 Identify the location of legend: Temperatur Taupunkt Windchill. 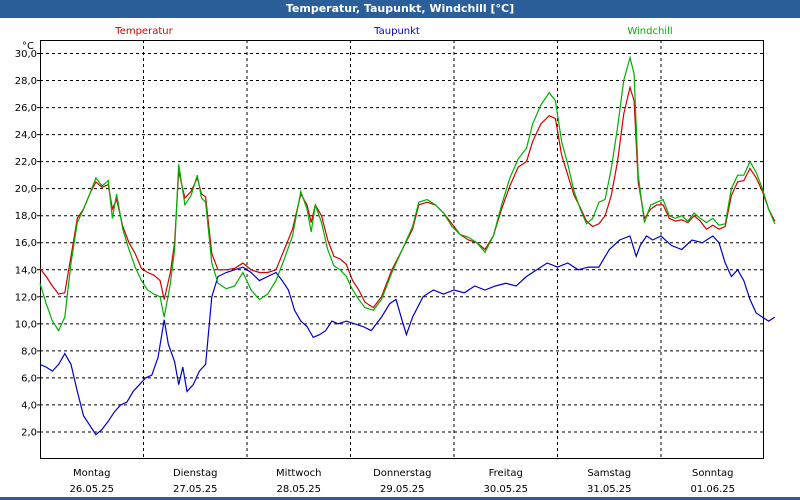
(393, 31).